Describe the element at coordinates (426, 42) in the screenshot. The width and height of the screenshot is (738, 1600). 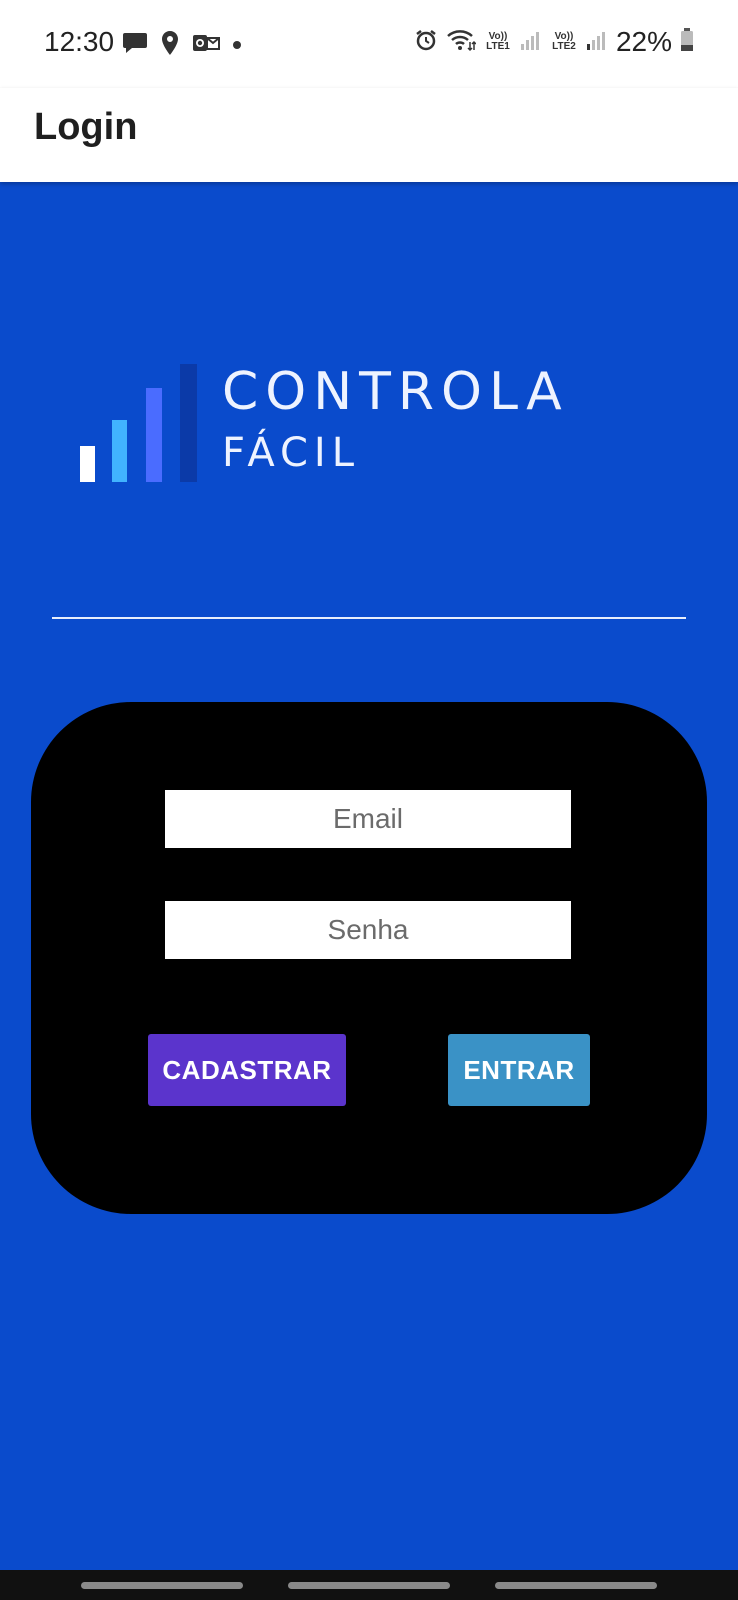
I see `alarm-icon` at that location.